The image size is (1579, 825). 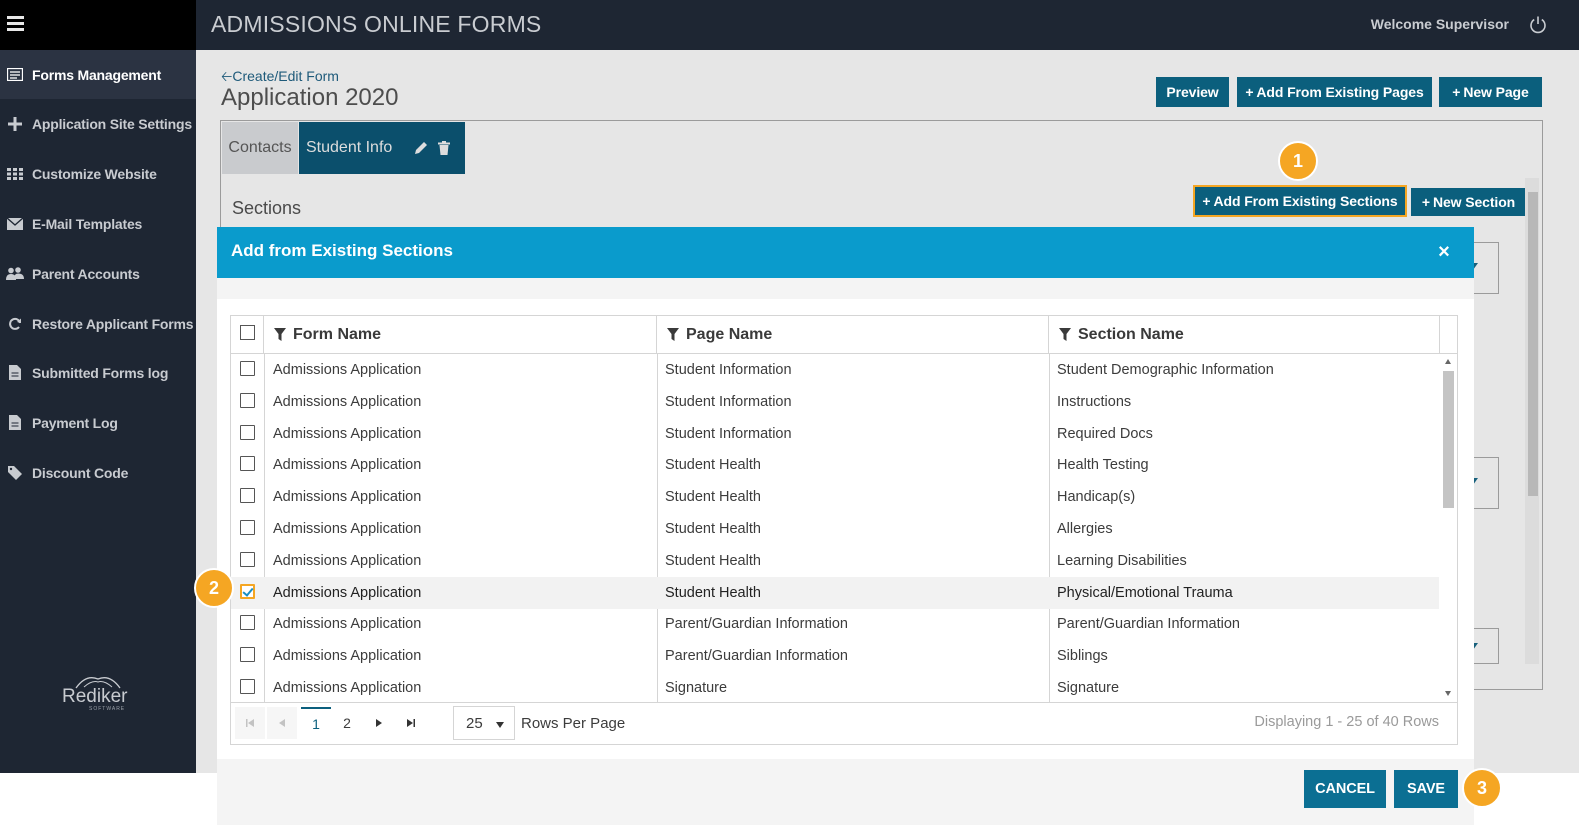 I want to click on tab-contacts: Contacts, so click(x=260, y=148).